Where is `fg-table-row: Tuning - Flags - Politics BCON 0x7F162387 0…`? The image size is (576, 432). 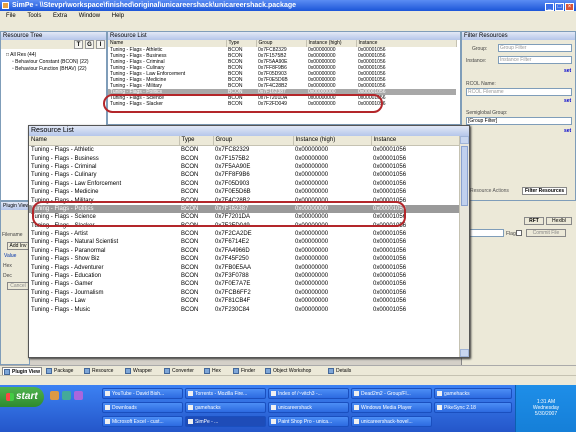 fg-table-row: Tuning - Flags - Politics BCON 0x7F162387 0… is located at coordinates (244, 209).